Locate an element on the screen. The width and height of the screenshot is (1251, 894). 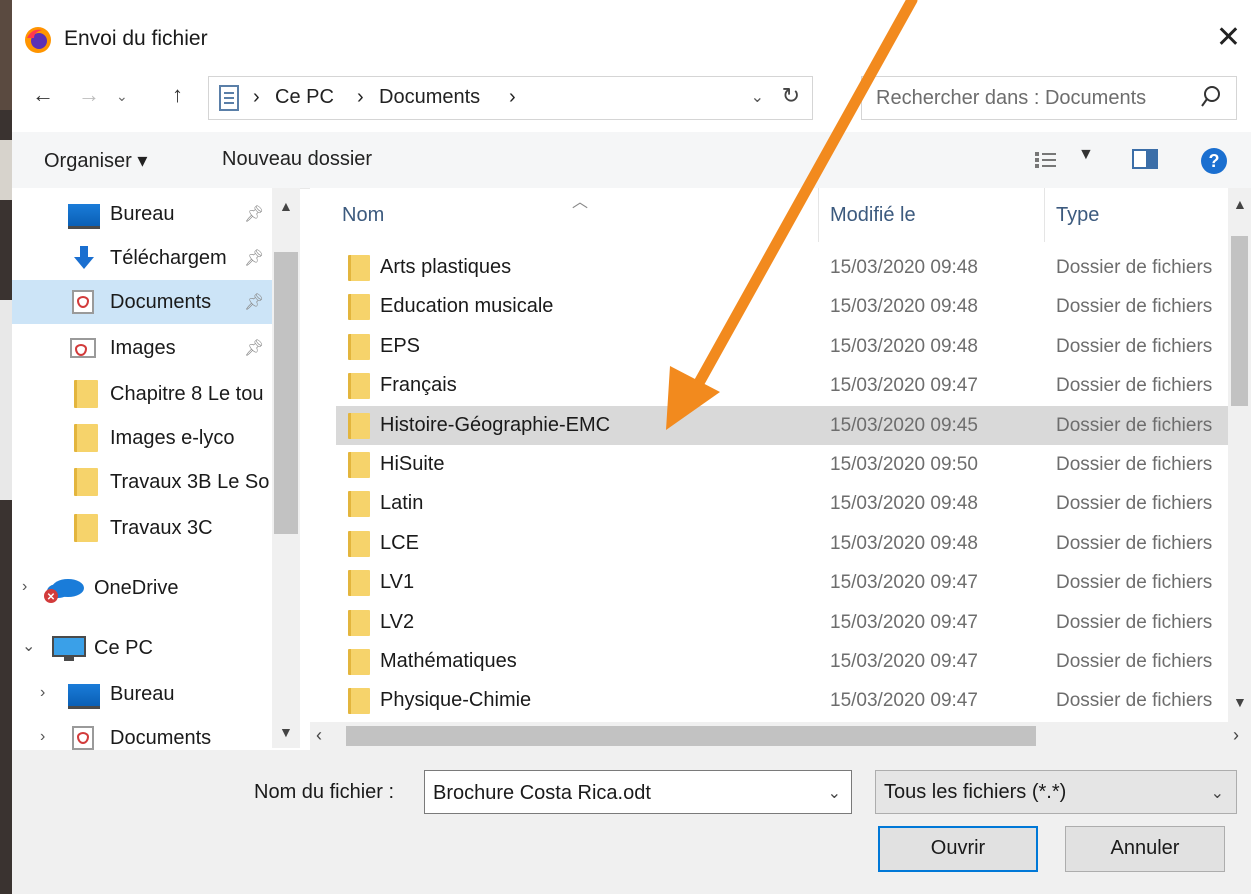
nav-item-images-e-lyco: Images e-lyco is located at coordinates (142, 438).